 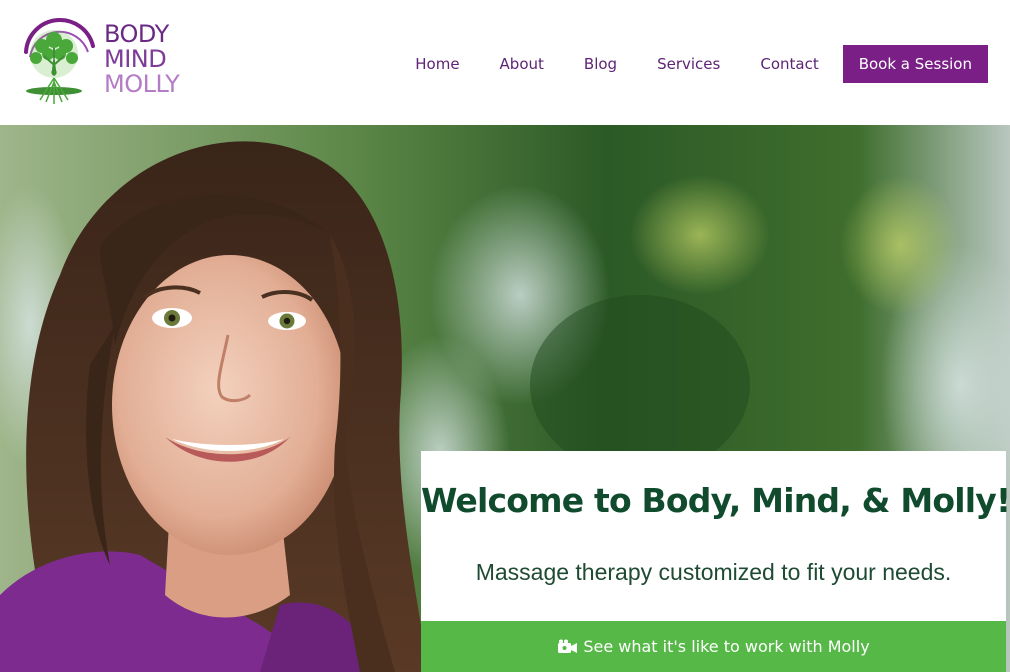 What do you see at coordinates (136, 34) in the screenshot?
I see `logo-line-body: BODY` at bounding box center [136, 34].